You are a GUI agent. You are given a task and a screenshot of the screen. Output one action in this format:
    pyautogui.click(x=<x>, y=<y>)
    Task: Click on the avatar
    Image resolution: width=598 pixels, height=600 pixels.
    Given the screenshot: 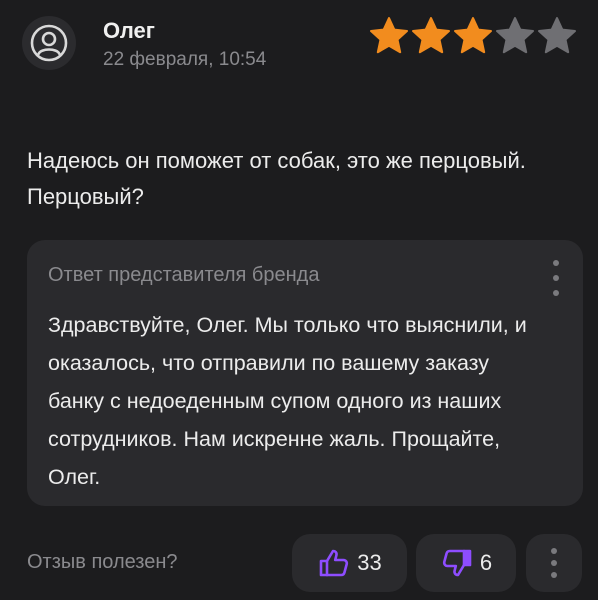 What is the action you would take?
    pyautogui.click(x=49, y=43)
    